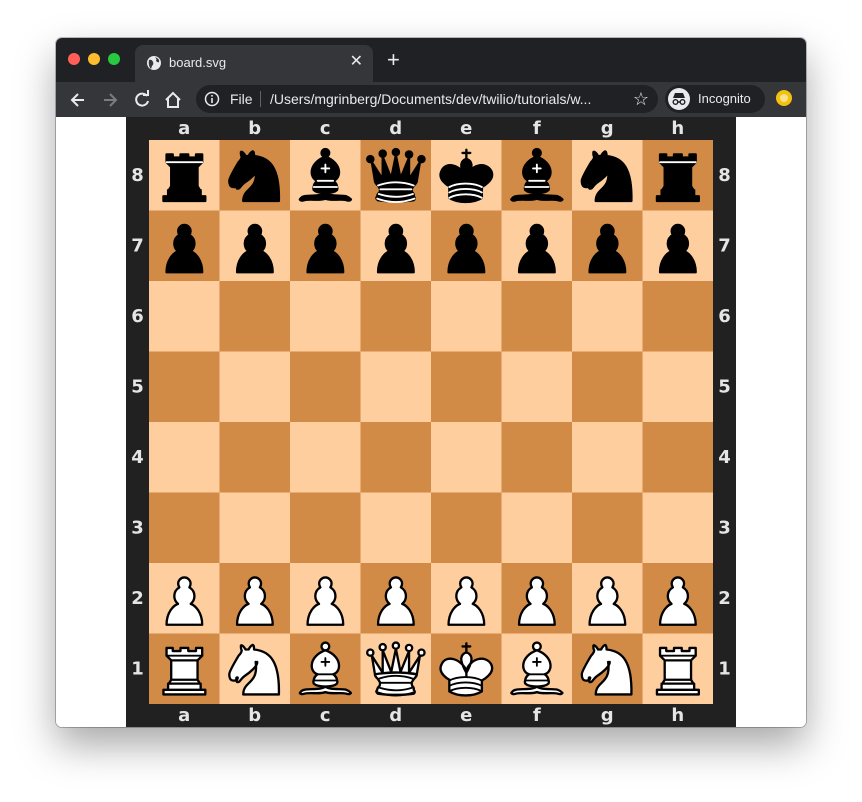  Describe the element at coordinates (137, 668) in the screenshot. I see `rank-label-left-1: 1` at that location.